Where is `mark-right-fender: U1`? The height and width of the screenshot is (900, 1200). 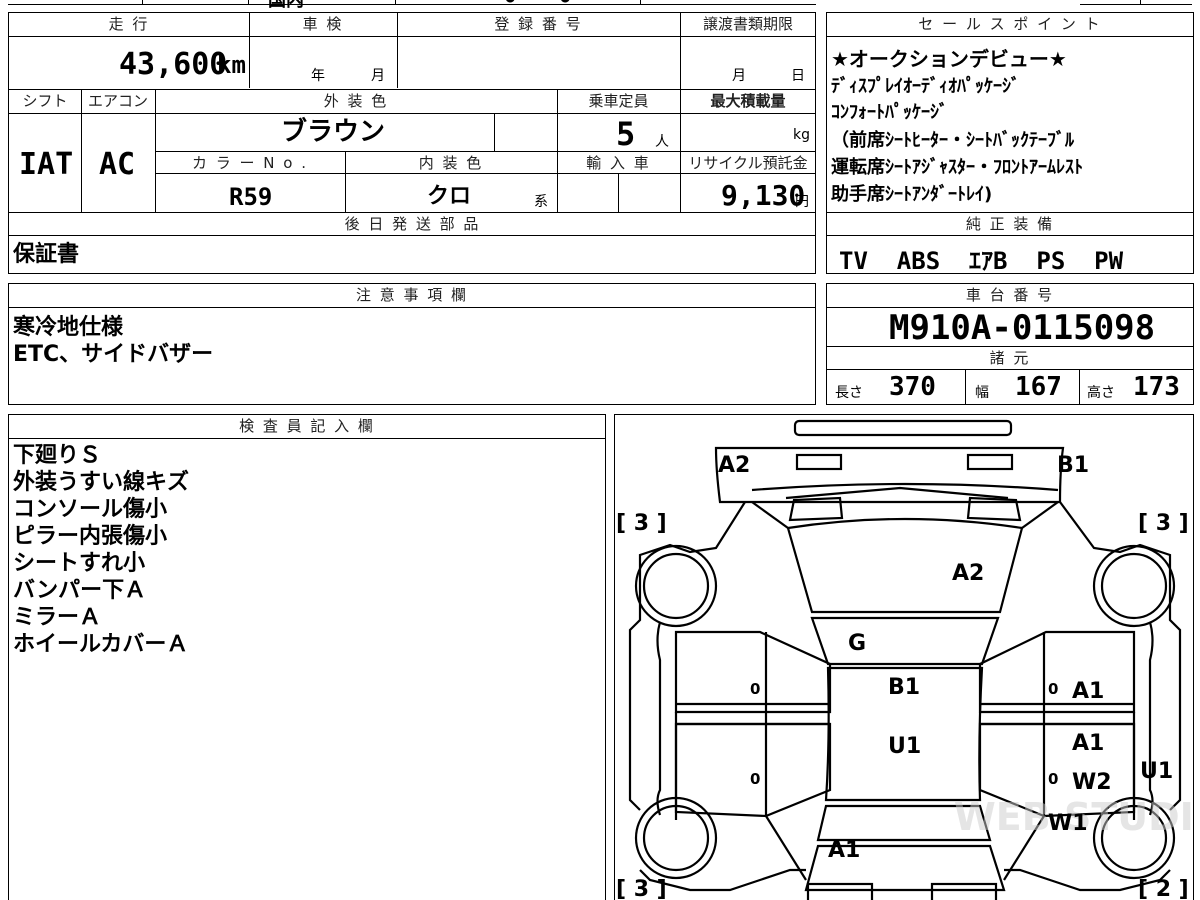 mark-right-fender: U1 is located at coordinates (1156, 771).